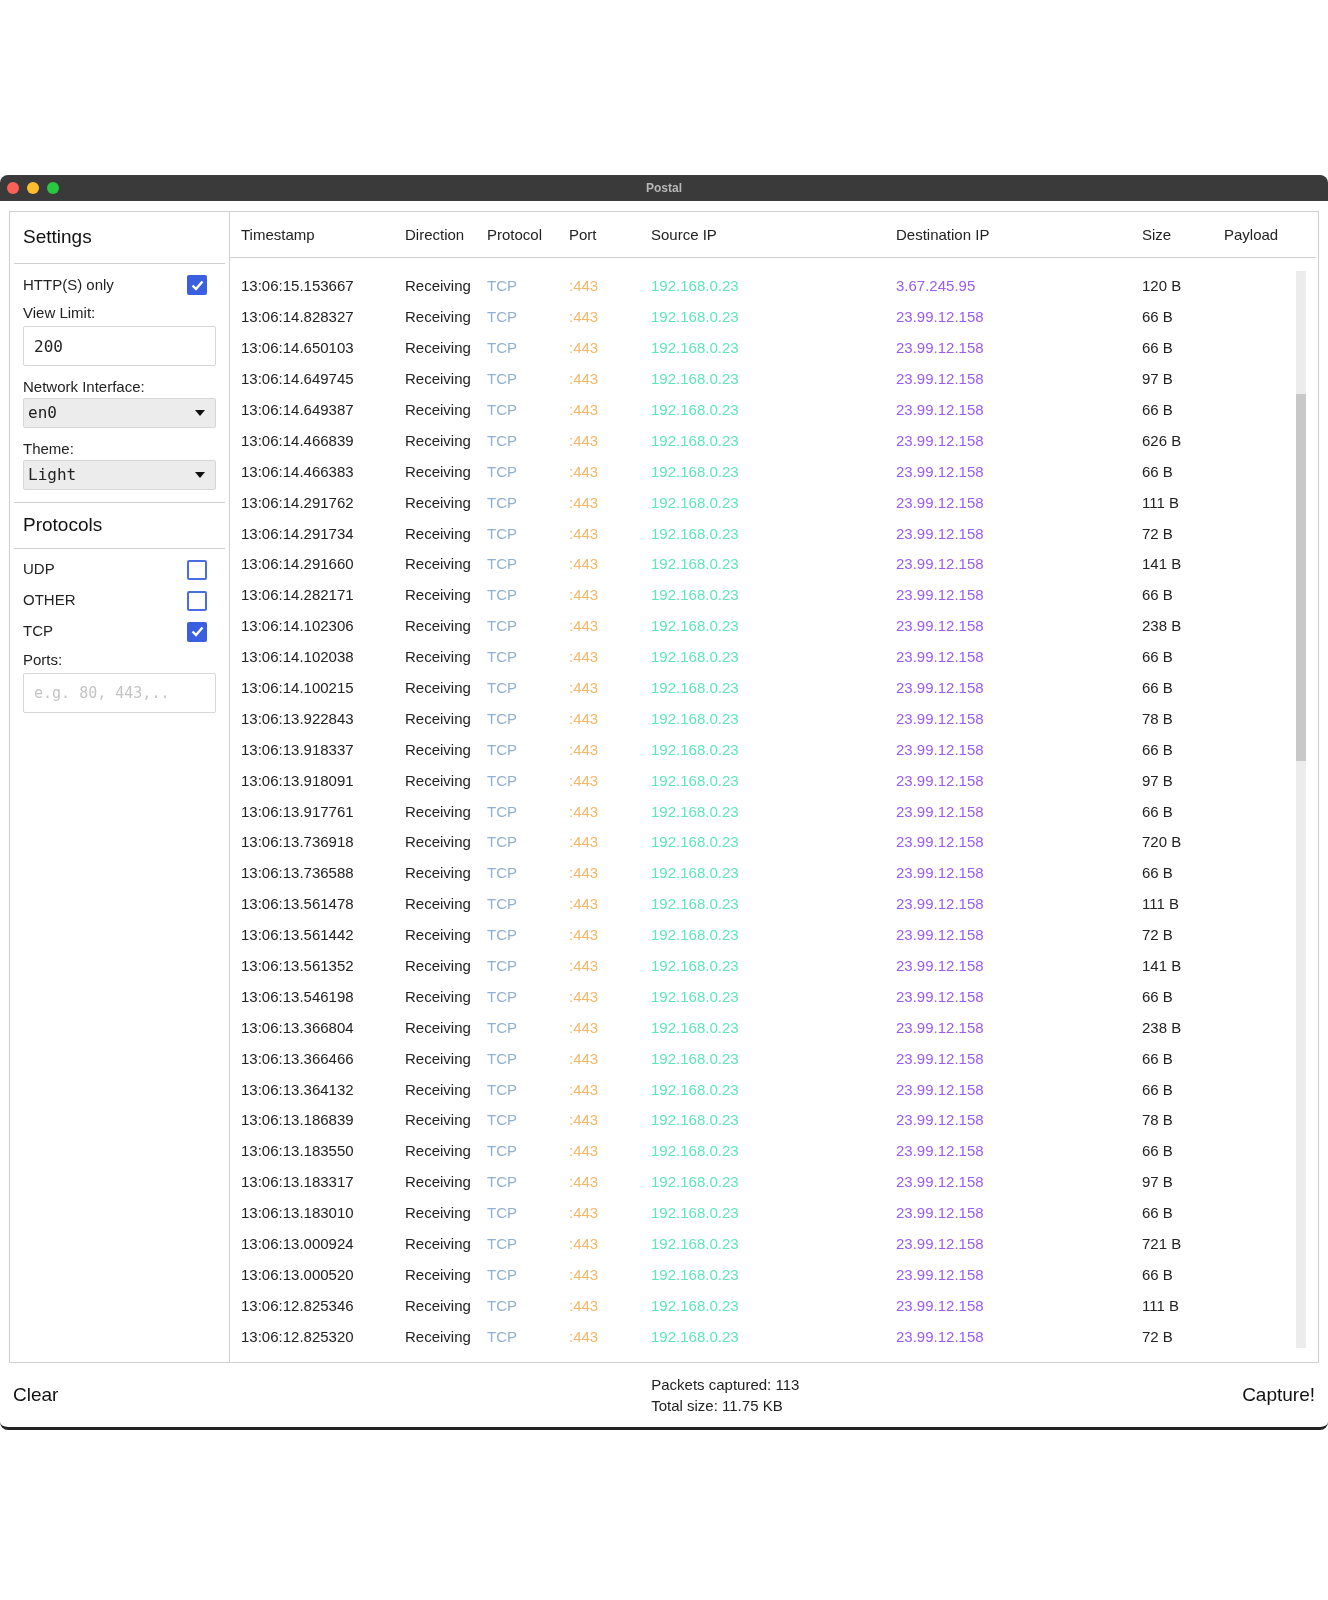  Describe the element at coordinates (297, 1336) in the screenshot. I see `table-cell: 13:06:12.825320` at that location.